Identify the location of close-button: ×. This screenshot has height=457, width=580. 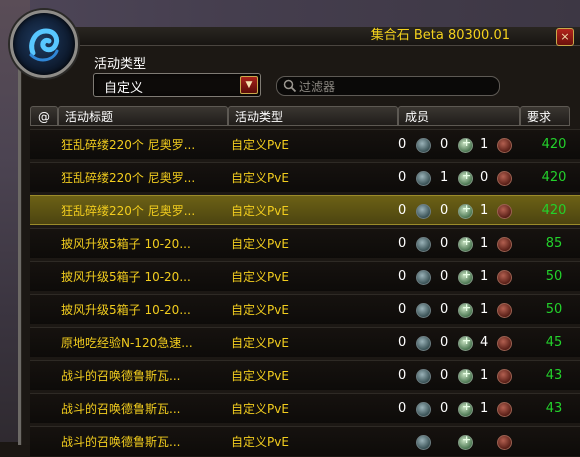
(565, 37).